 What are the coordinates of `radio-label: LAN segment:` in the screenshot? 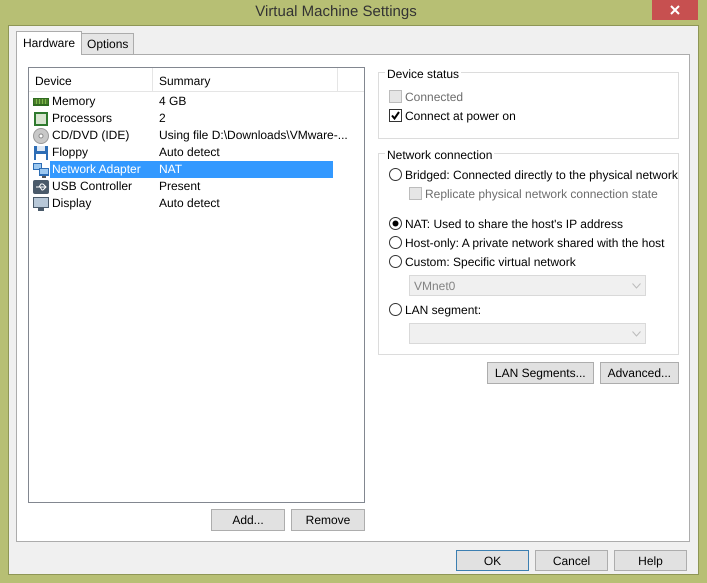 It's located at (443, 309).